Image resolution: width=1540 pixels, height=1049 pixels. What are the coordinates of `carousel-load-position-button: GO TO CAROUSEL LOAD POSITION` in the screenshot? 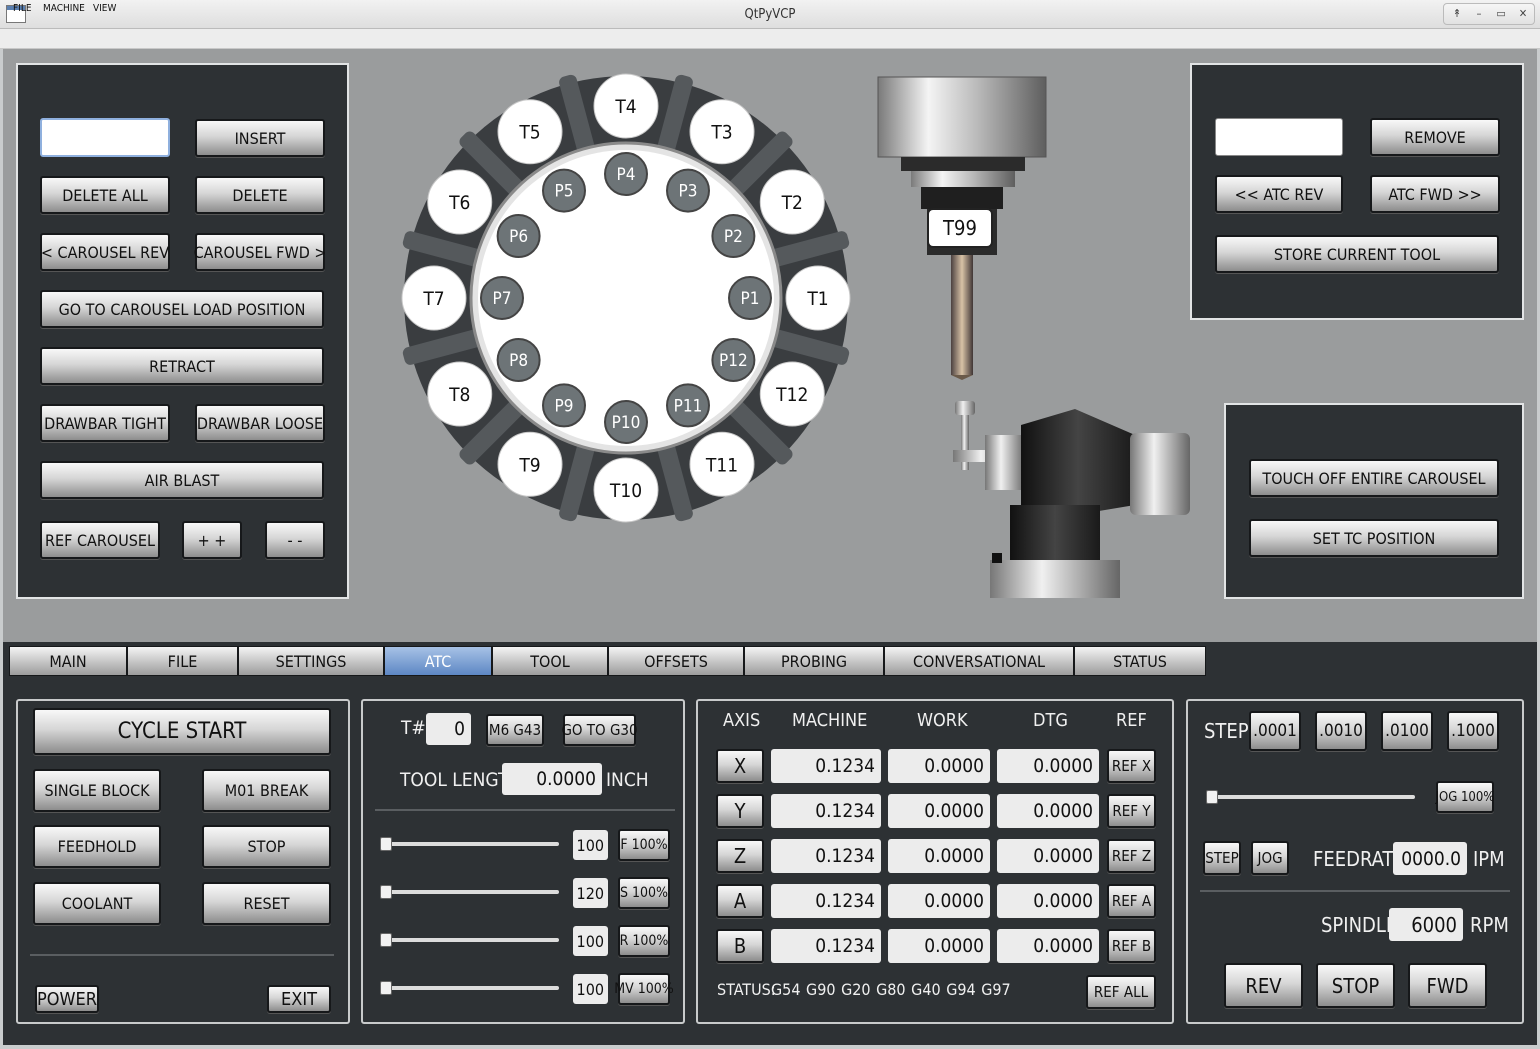 It's located at (182, 309).